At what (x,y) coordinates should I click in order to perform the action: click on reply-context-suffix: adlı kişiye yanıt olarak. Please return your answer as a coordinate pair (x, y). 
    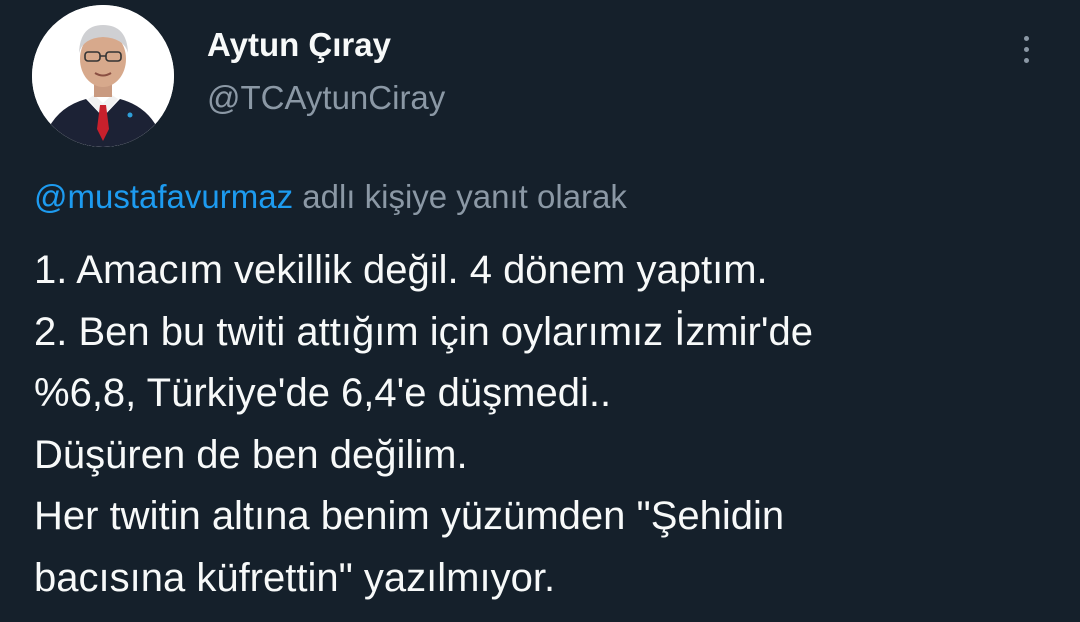
    Looking at the image, I should click on (460, 196).